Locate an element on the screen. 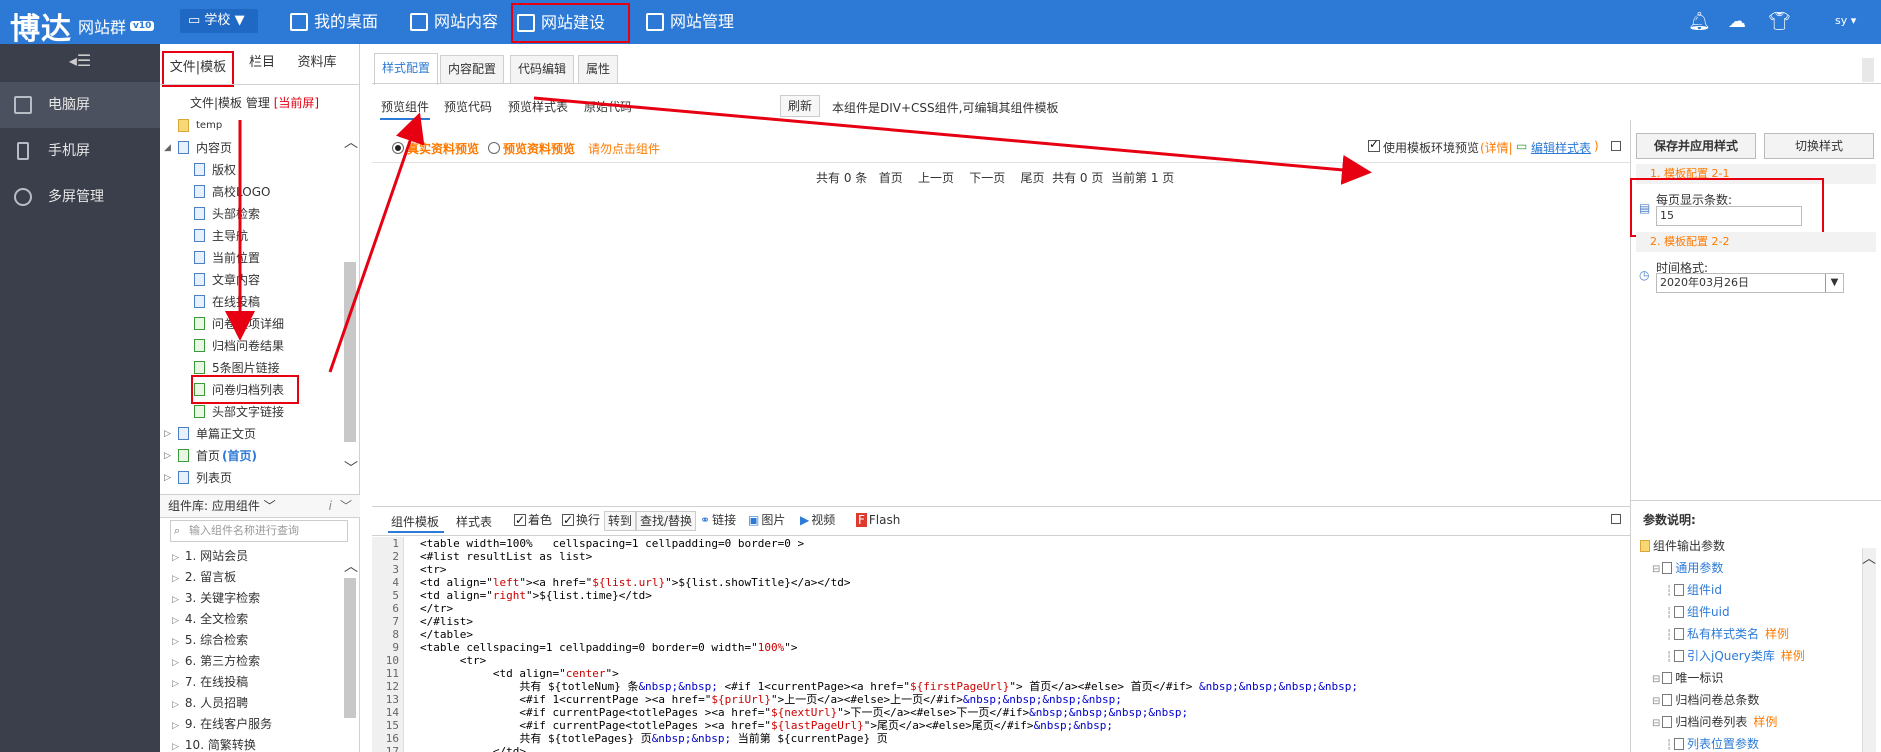  per-page-input: 15 is located at coordinates (1729, 216).